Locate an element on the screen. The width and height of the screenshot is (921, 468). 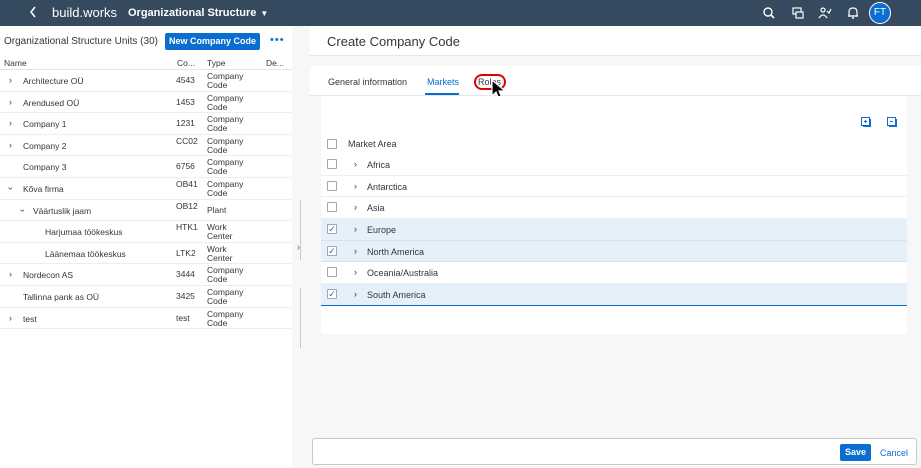
expand-all-icon is located at coordinates (866, 122).